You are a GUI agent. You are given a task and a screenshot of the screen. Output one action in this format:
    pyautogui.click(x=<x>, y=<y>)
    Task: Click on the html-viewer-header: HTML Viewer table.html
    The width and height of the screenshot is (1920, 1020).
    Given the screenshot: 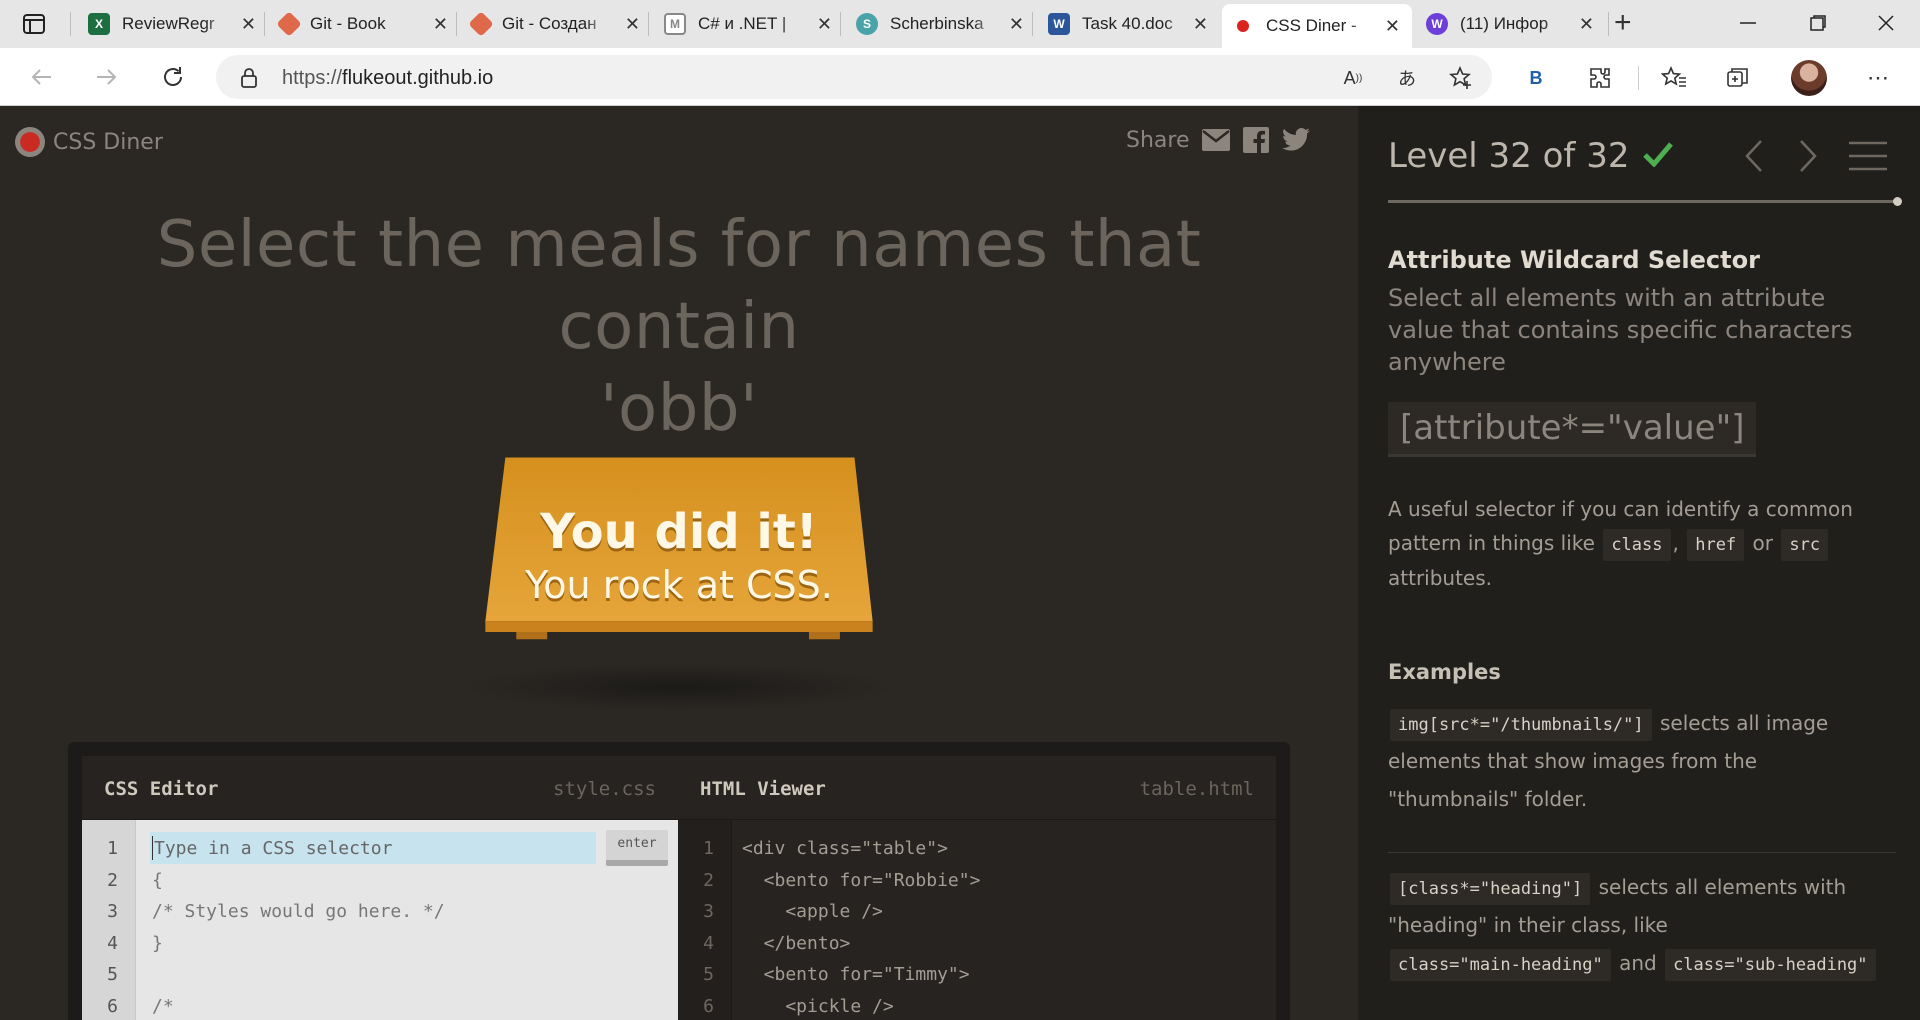 What is the action you would take?
    pyautogui.click(x=977, y=788)
    